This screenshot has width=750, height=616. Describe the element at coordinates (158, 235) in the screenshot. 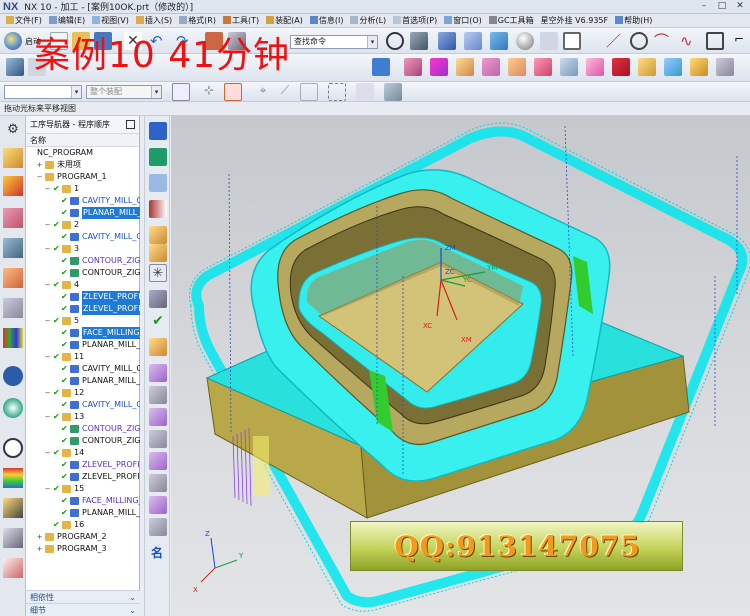

I see `geometry-view-icon` at that location.